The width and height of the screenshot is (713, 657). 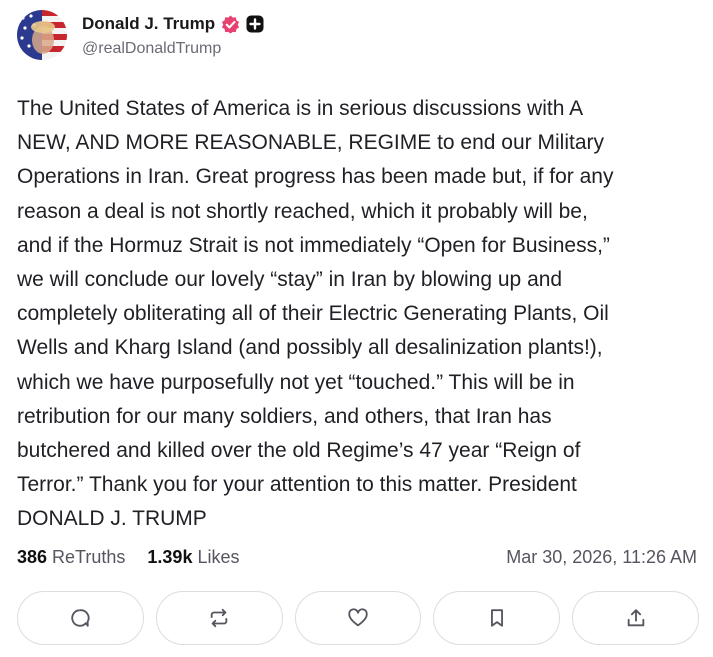 I want to click on post-stats: 386 ReTruths 1.39k Likes, so click(x=128, y=557).